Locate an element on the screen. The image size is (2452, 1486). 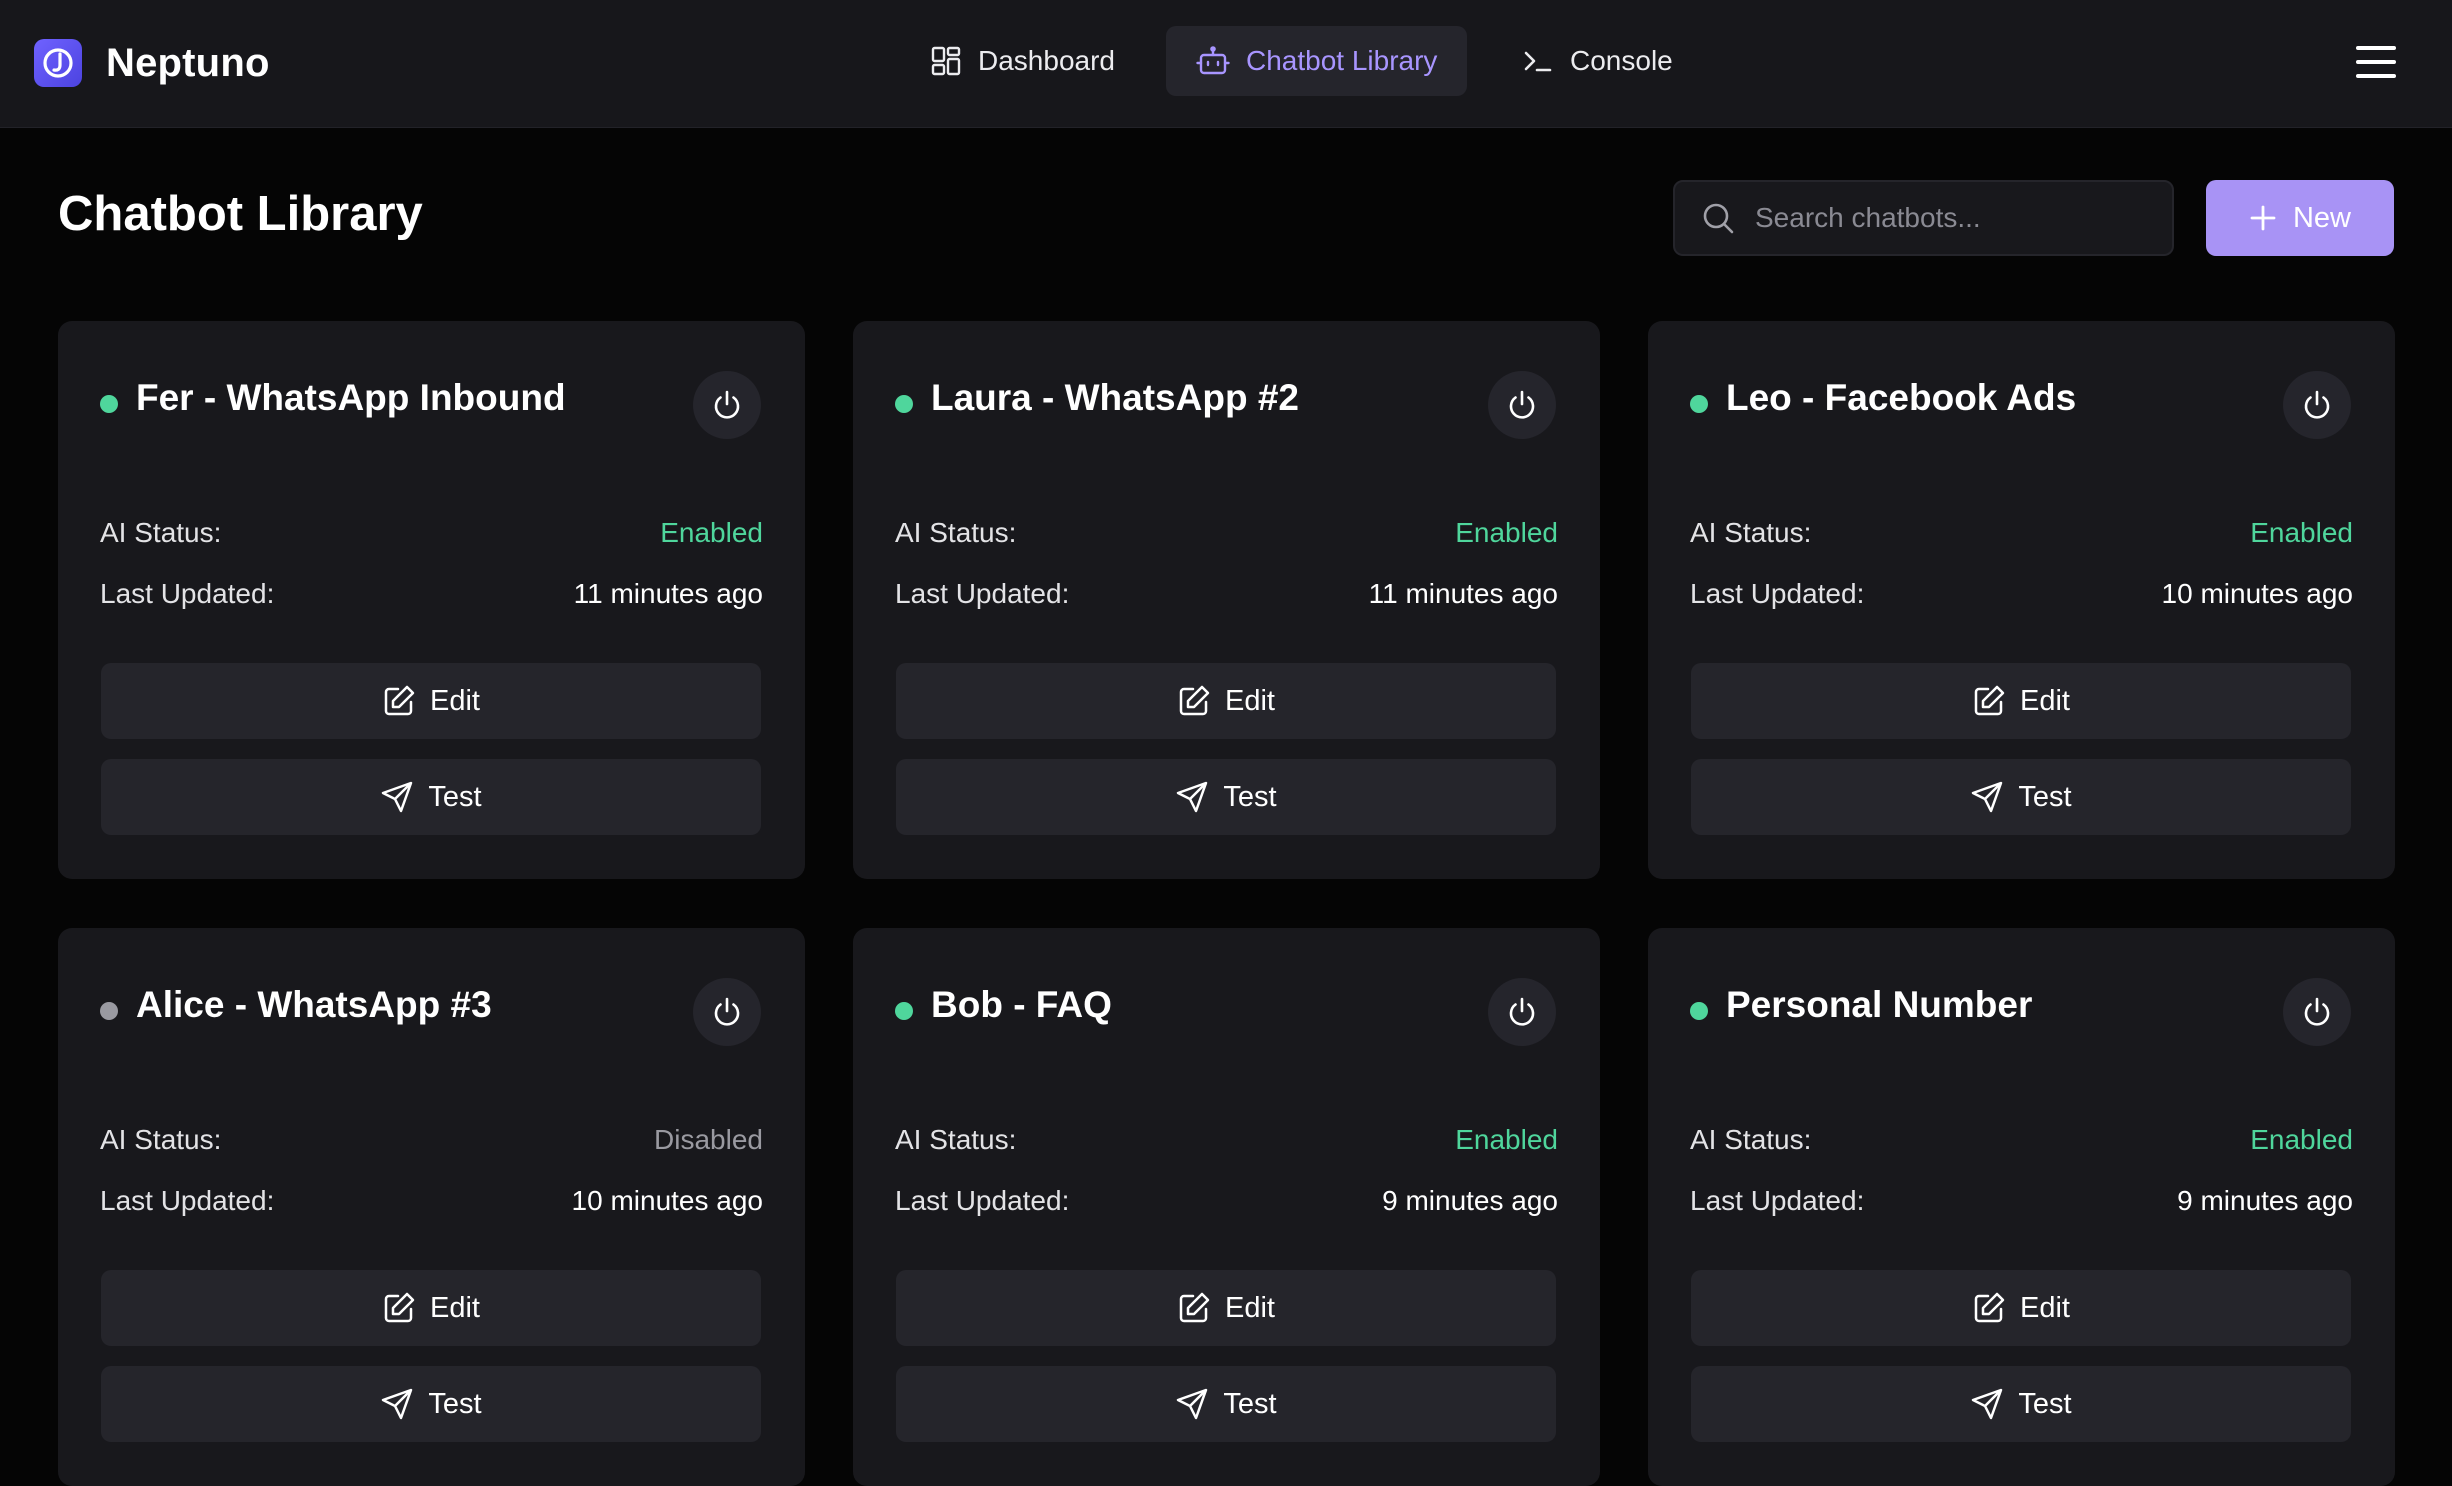
search-box is located at coordinates (1923, 218).